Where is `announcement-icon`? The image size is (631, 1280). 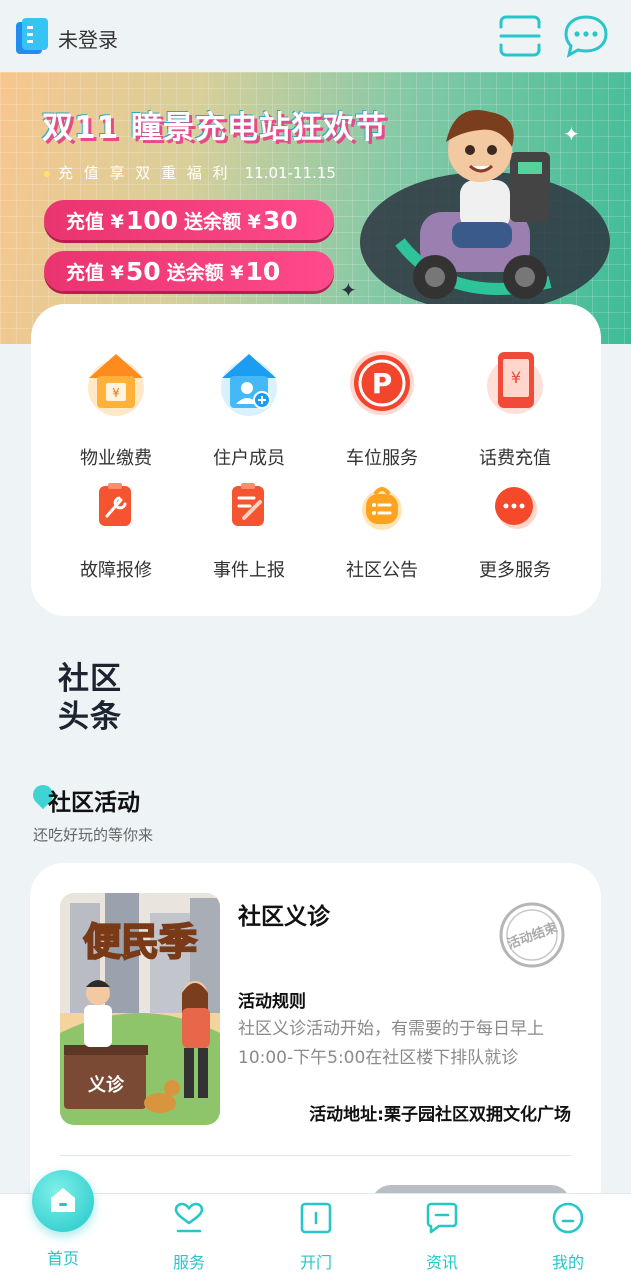 announcement-icon is located at coordinates (382, 508).